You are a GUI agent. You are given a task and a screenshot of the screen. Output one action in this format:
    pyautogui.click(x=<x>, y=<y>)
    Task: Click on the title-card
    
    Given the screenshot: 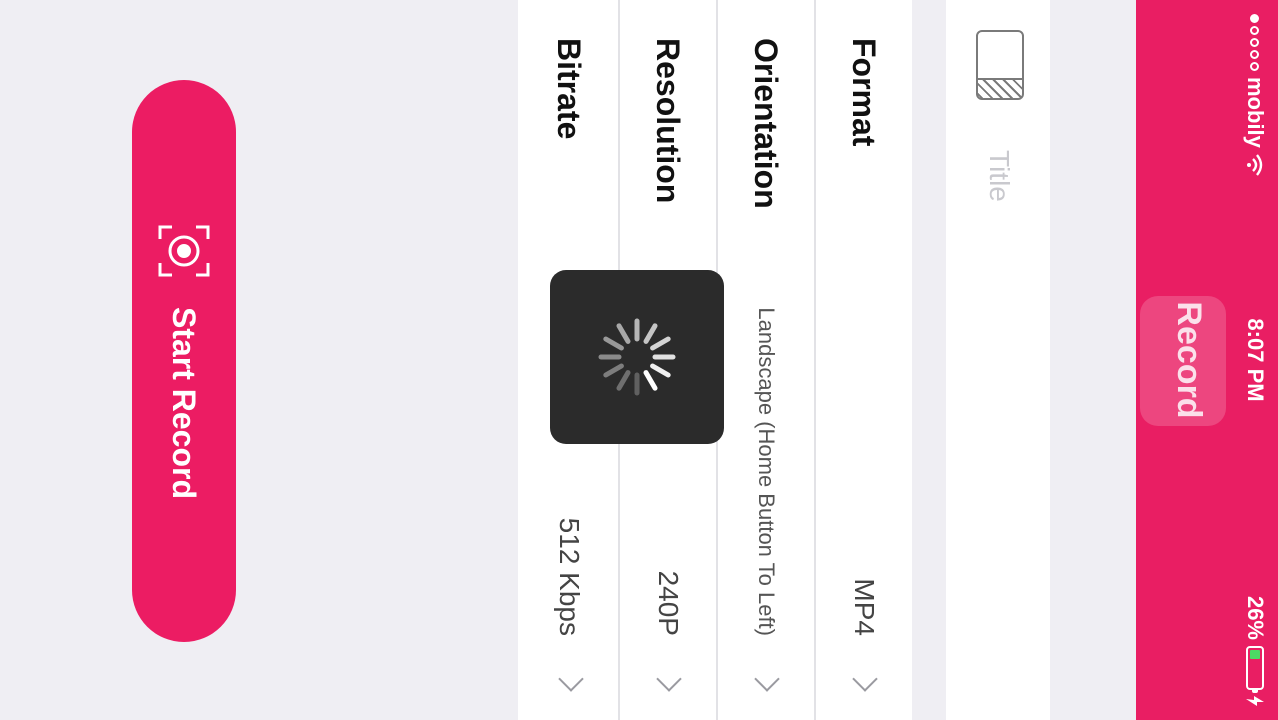 What is the action you would take?
    pyautogui.click(x=998, y=360)
    